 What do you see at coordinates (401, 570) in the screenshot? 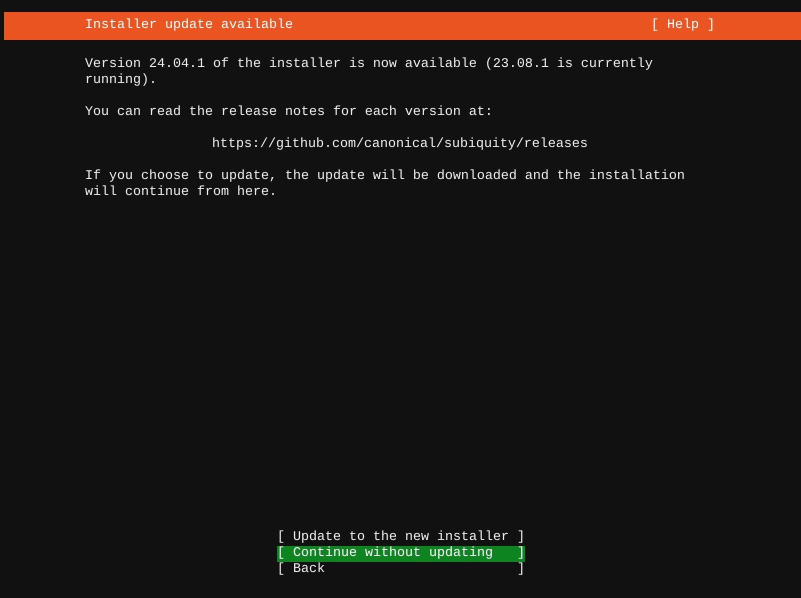
I see `menu-button: [ Back ]` at bounding box center [401, 570].